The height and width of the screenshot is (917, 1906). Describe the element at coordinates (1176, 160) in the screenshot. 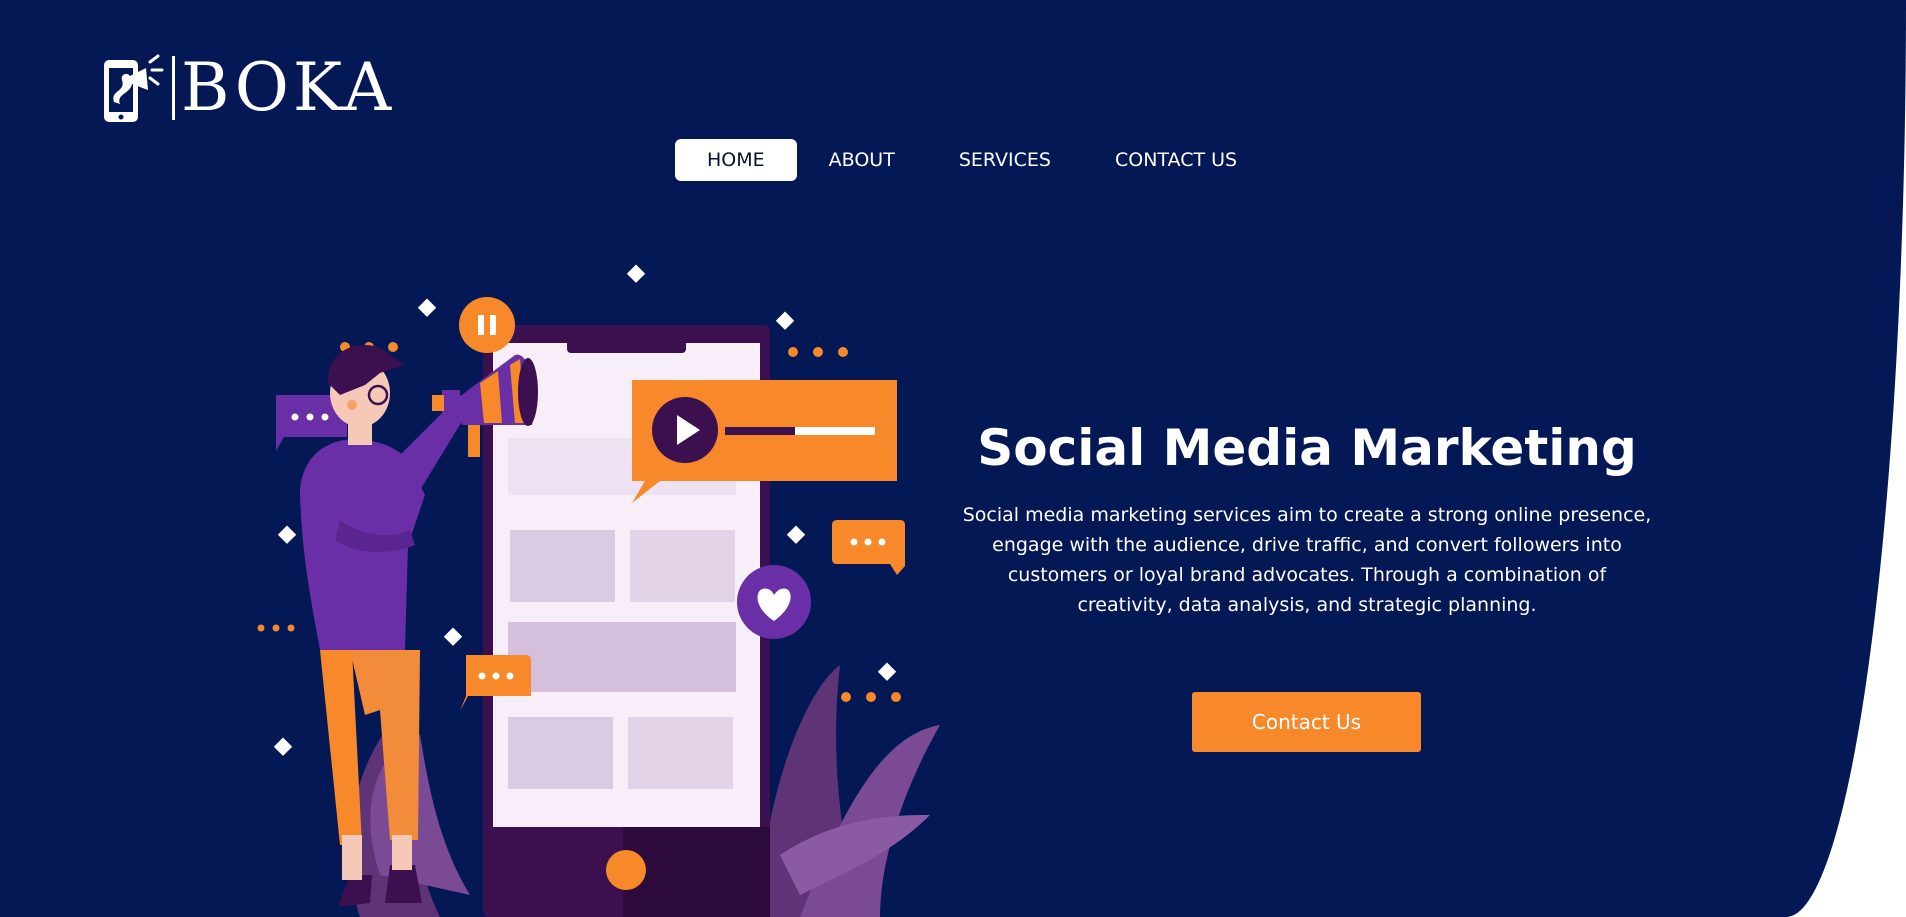

I see `nav-contact-us: CONTACT US` at that location.